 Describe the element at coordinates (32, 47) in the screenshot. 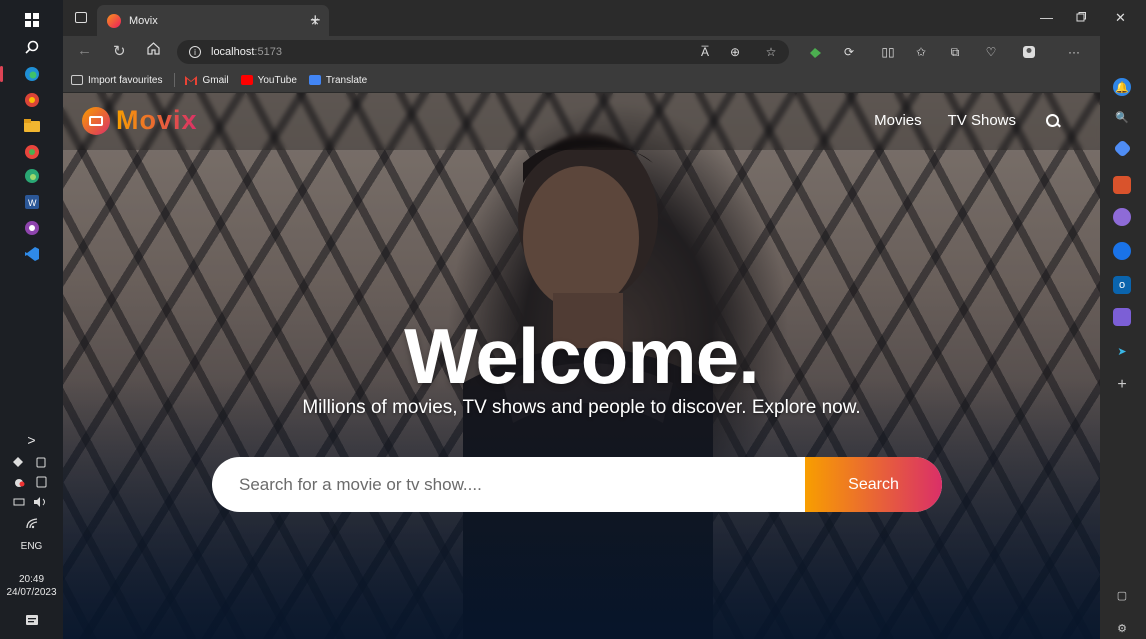

I see `search-icon` at that location.